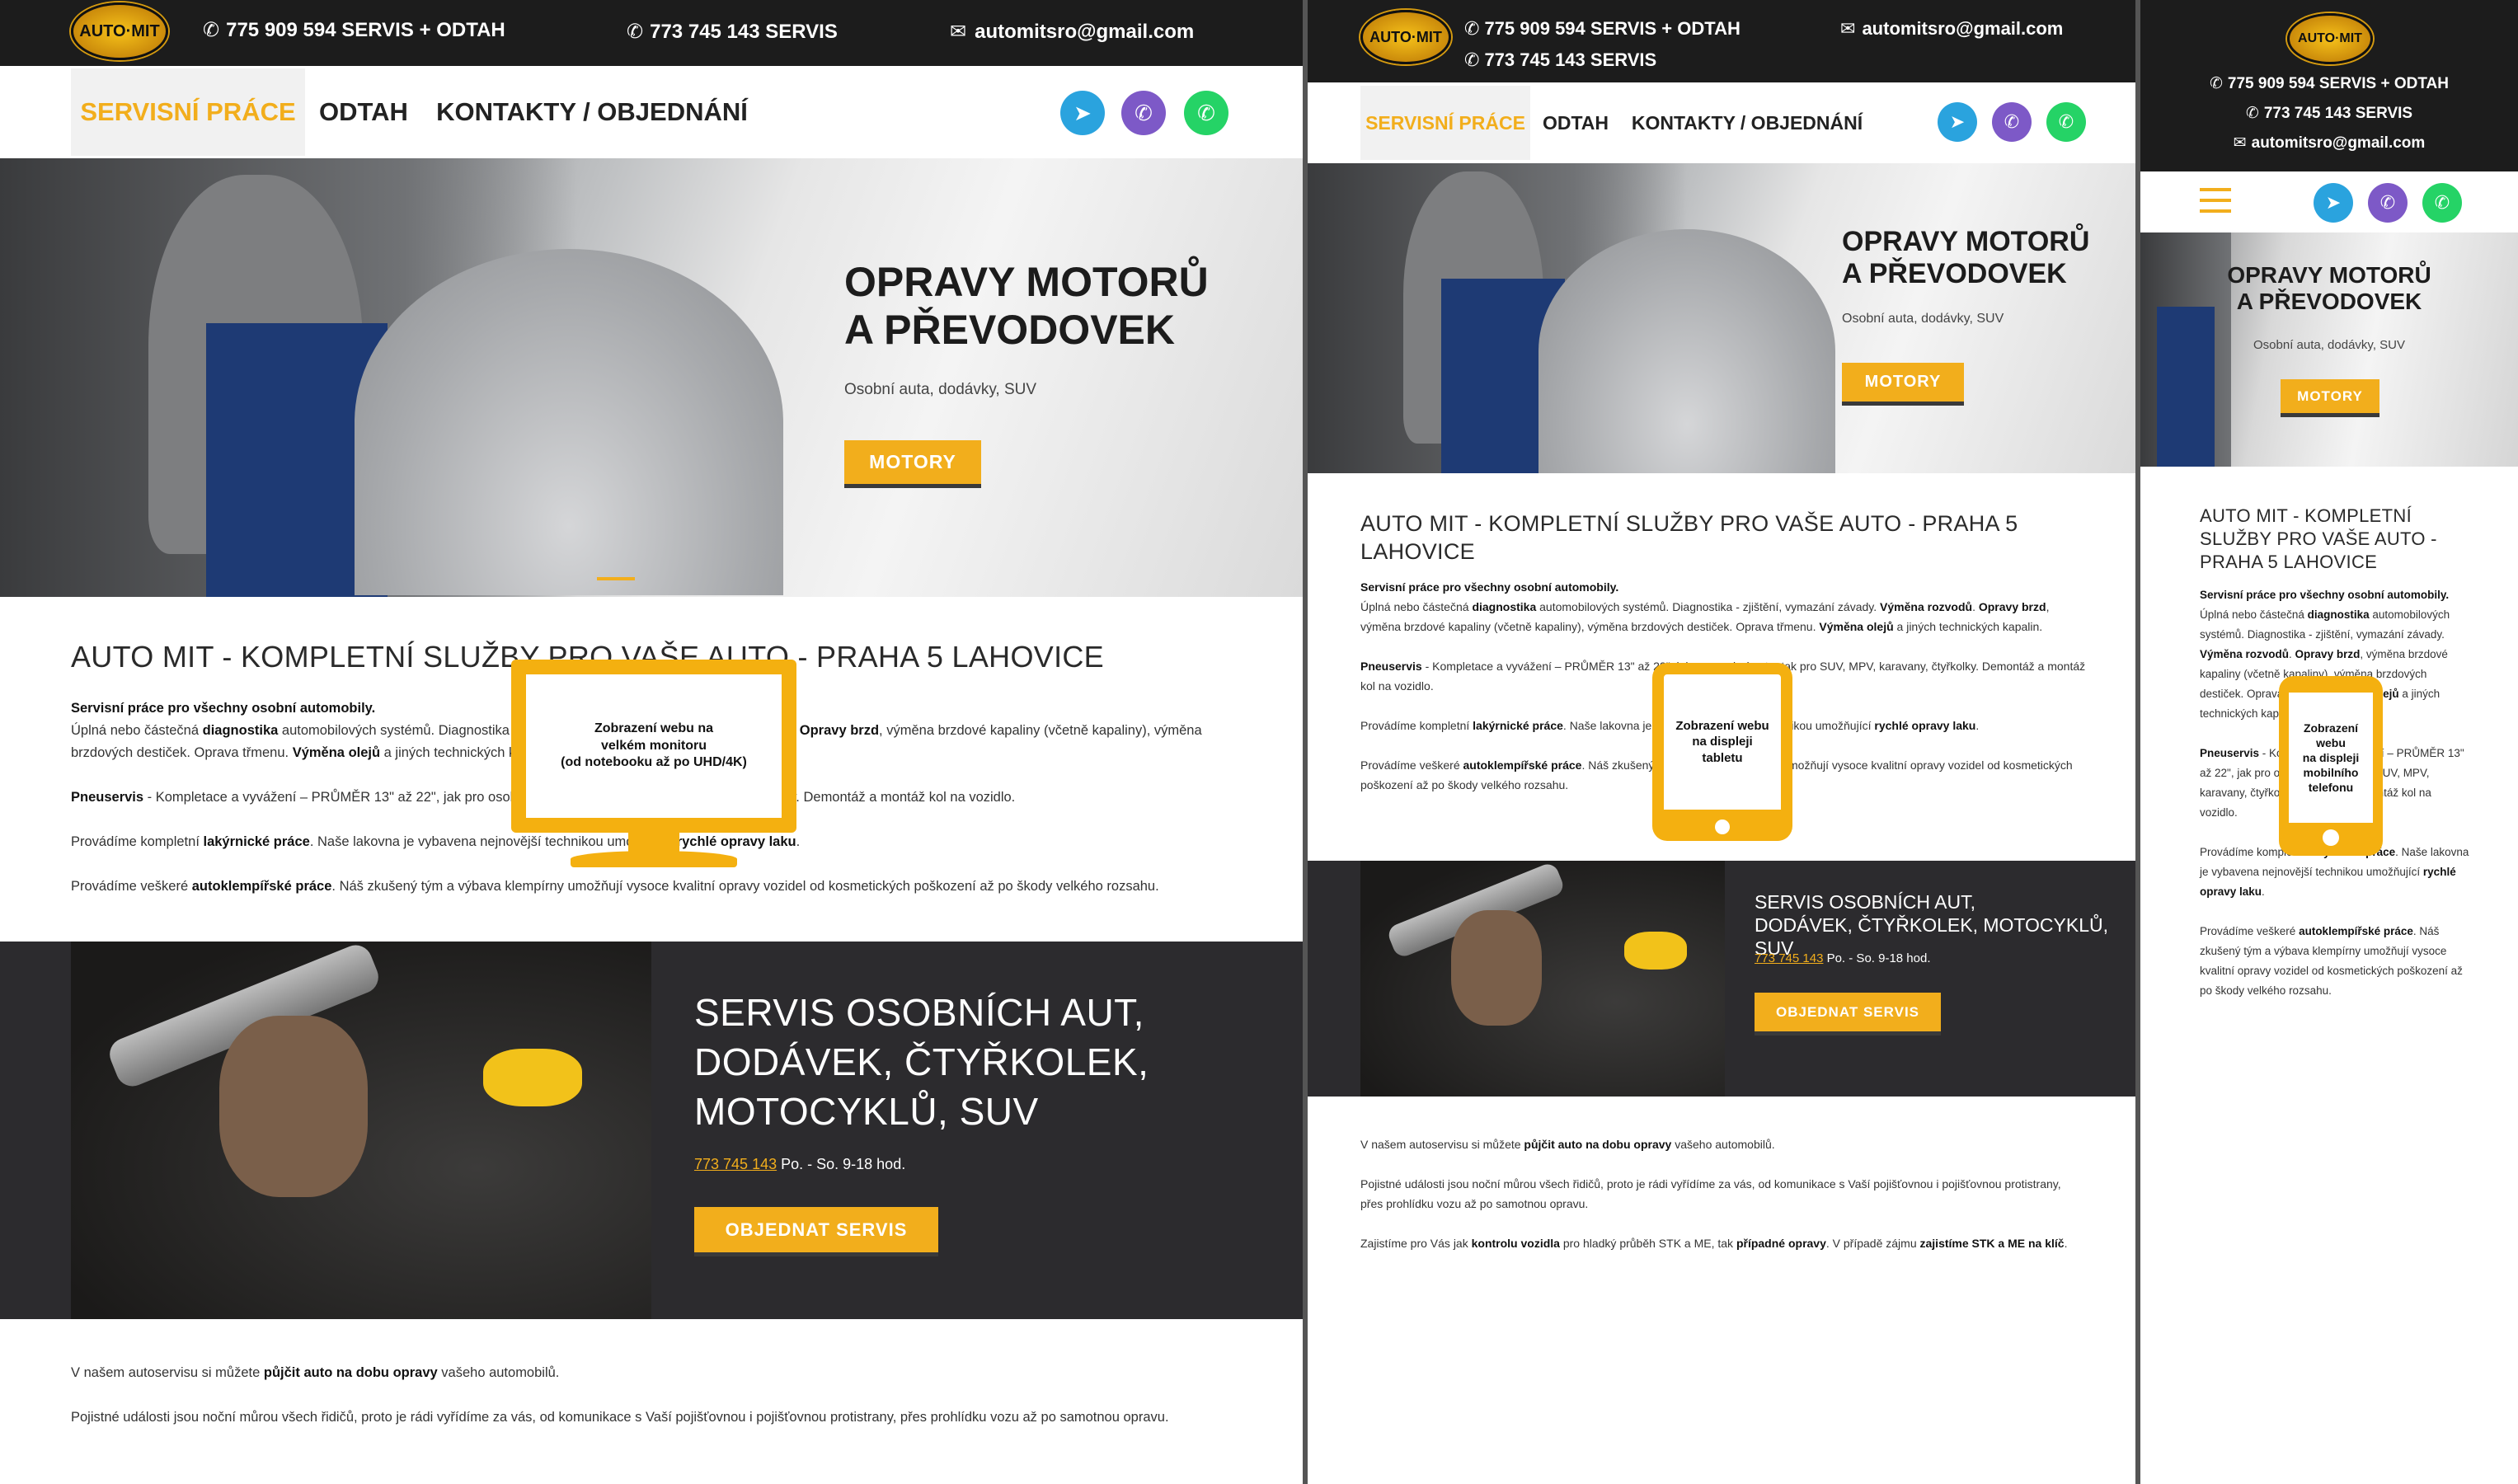 This screenshot has width=2518, height=1484. I want to click on tablet-icon: Zobrazení webu na displeji tabletu, so click(1722, 752).